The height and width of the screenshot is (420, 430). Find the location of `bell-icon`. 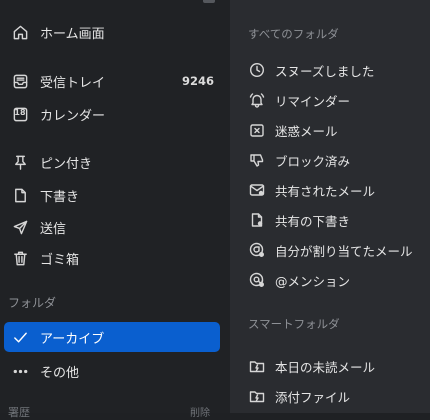

bell-icon is located at coordinates (257, 100).